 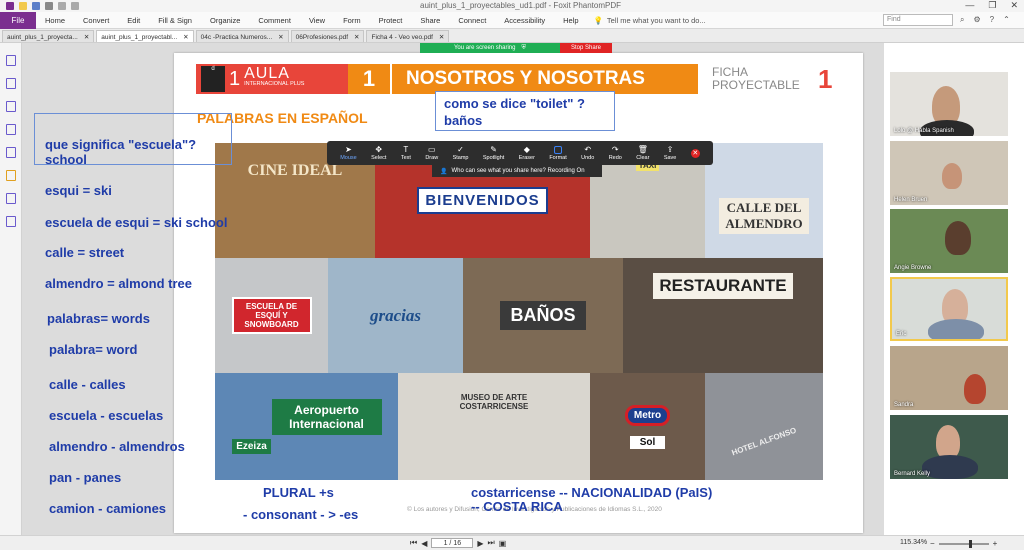 I want to click on last-page-icon: ⏭, so click(x=491, y=543).